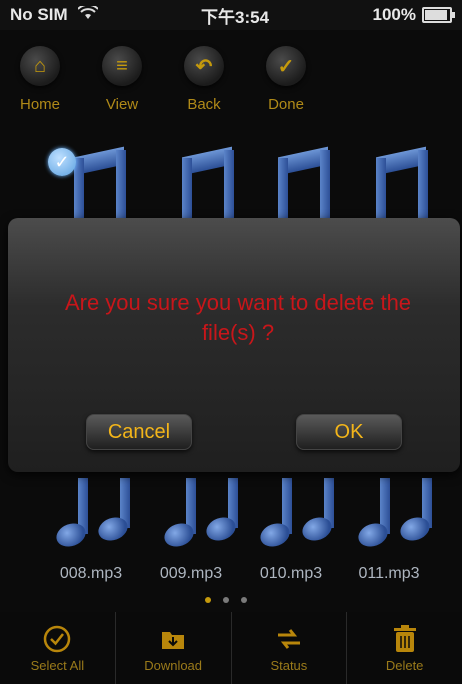 The height and width of the screenshot is (684, 462). What do you see at coordinates (289, 665) in the screenshot?
I see `status-label: Status` at bounding box center [289, 665].